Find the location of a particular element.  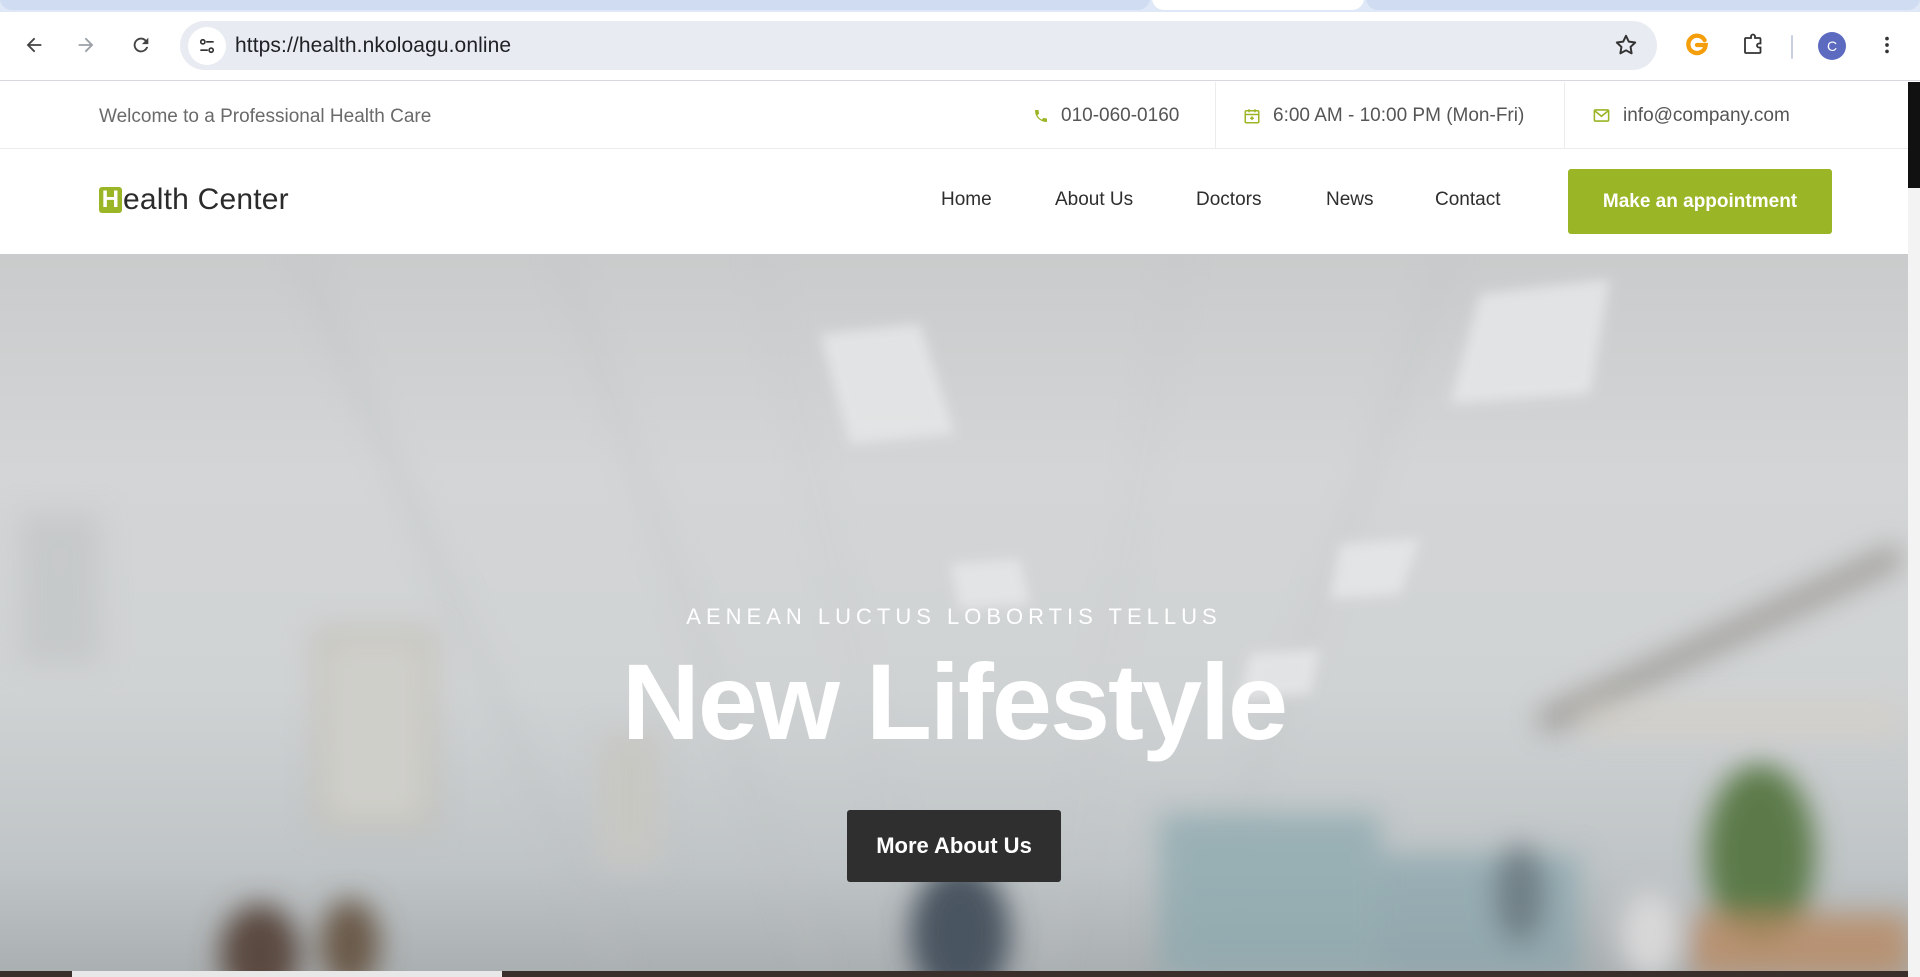

make-appointment-button: Make an appointment is located at coordinates (1700, 201).